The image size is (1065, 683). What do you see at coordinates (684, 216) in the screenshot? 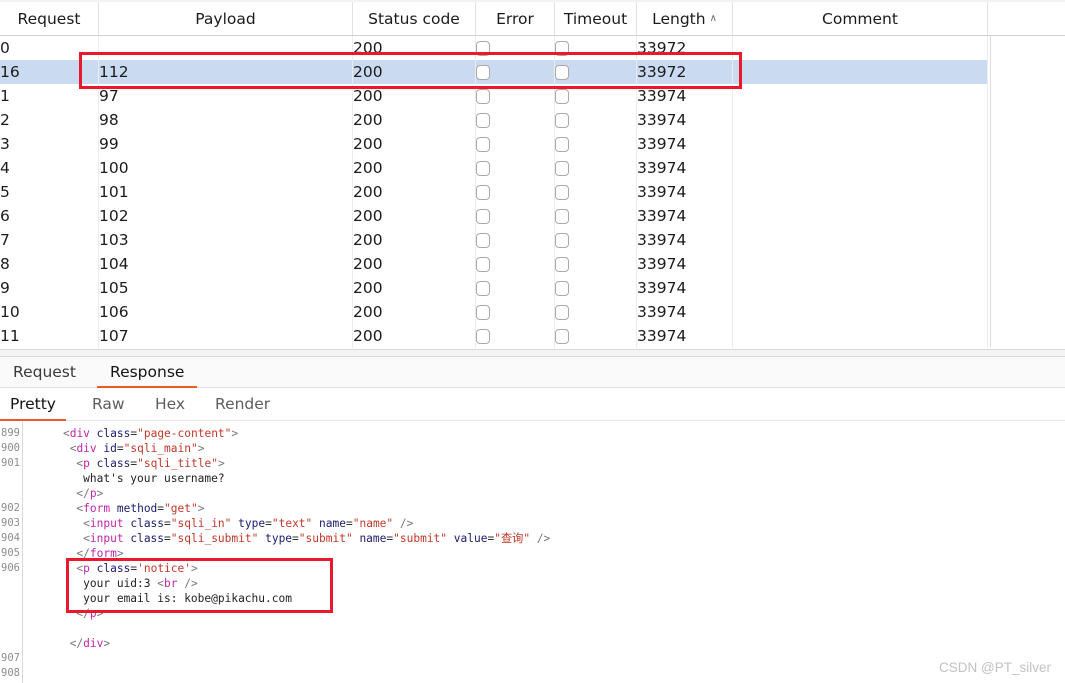
I see `cell-length: 33974` at bounding box center [684, 216].